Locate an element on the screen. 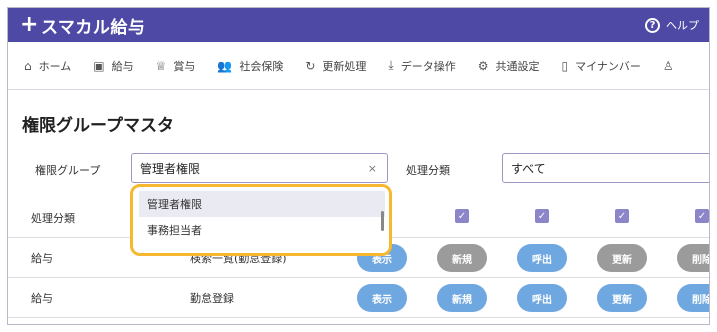 The width and height of the screenshot is (717, 332). category-select: すべて is located at coordinates (605, 168).